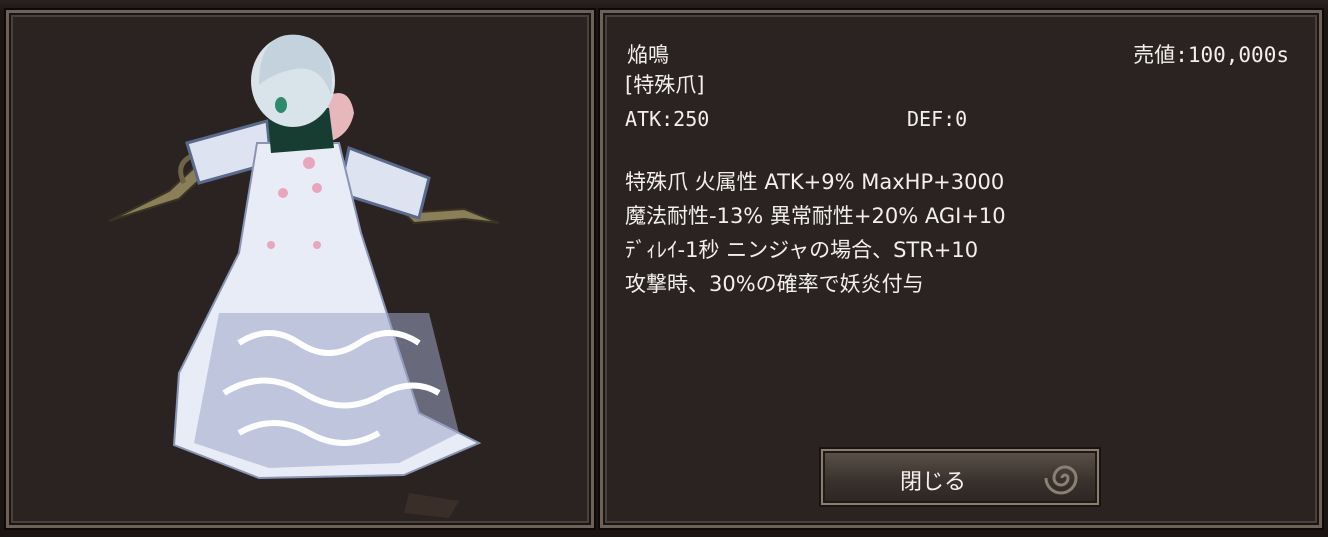 This screenshot has height=537, width=1328. What do you see at coordinates (1061, 480) in the screenshot?
I see `swirl-icon` at bounding box center [1061, 480].